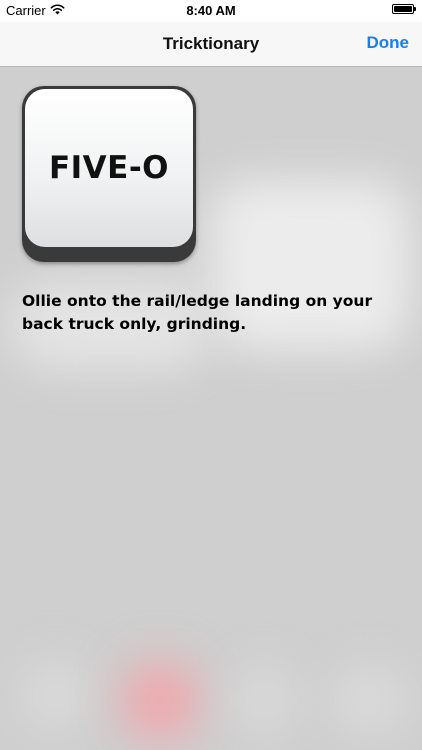  Describe the element at coordinates (388, 43) in the screenshot. I see `done-button: Done` at that location.